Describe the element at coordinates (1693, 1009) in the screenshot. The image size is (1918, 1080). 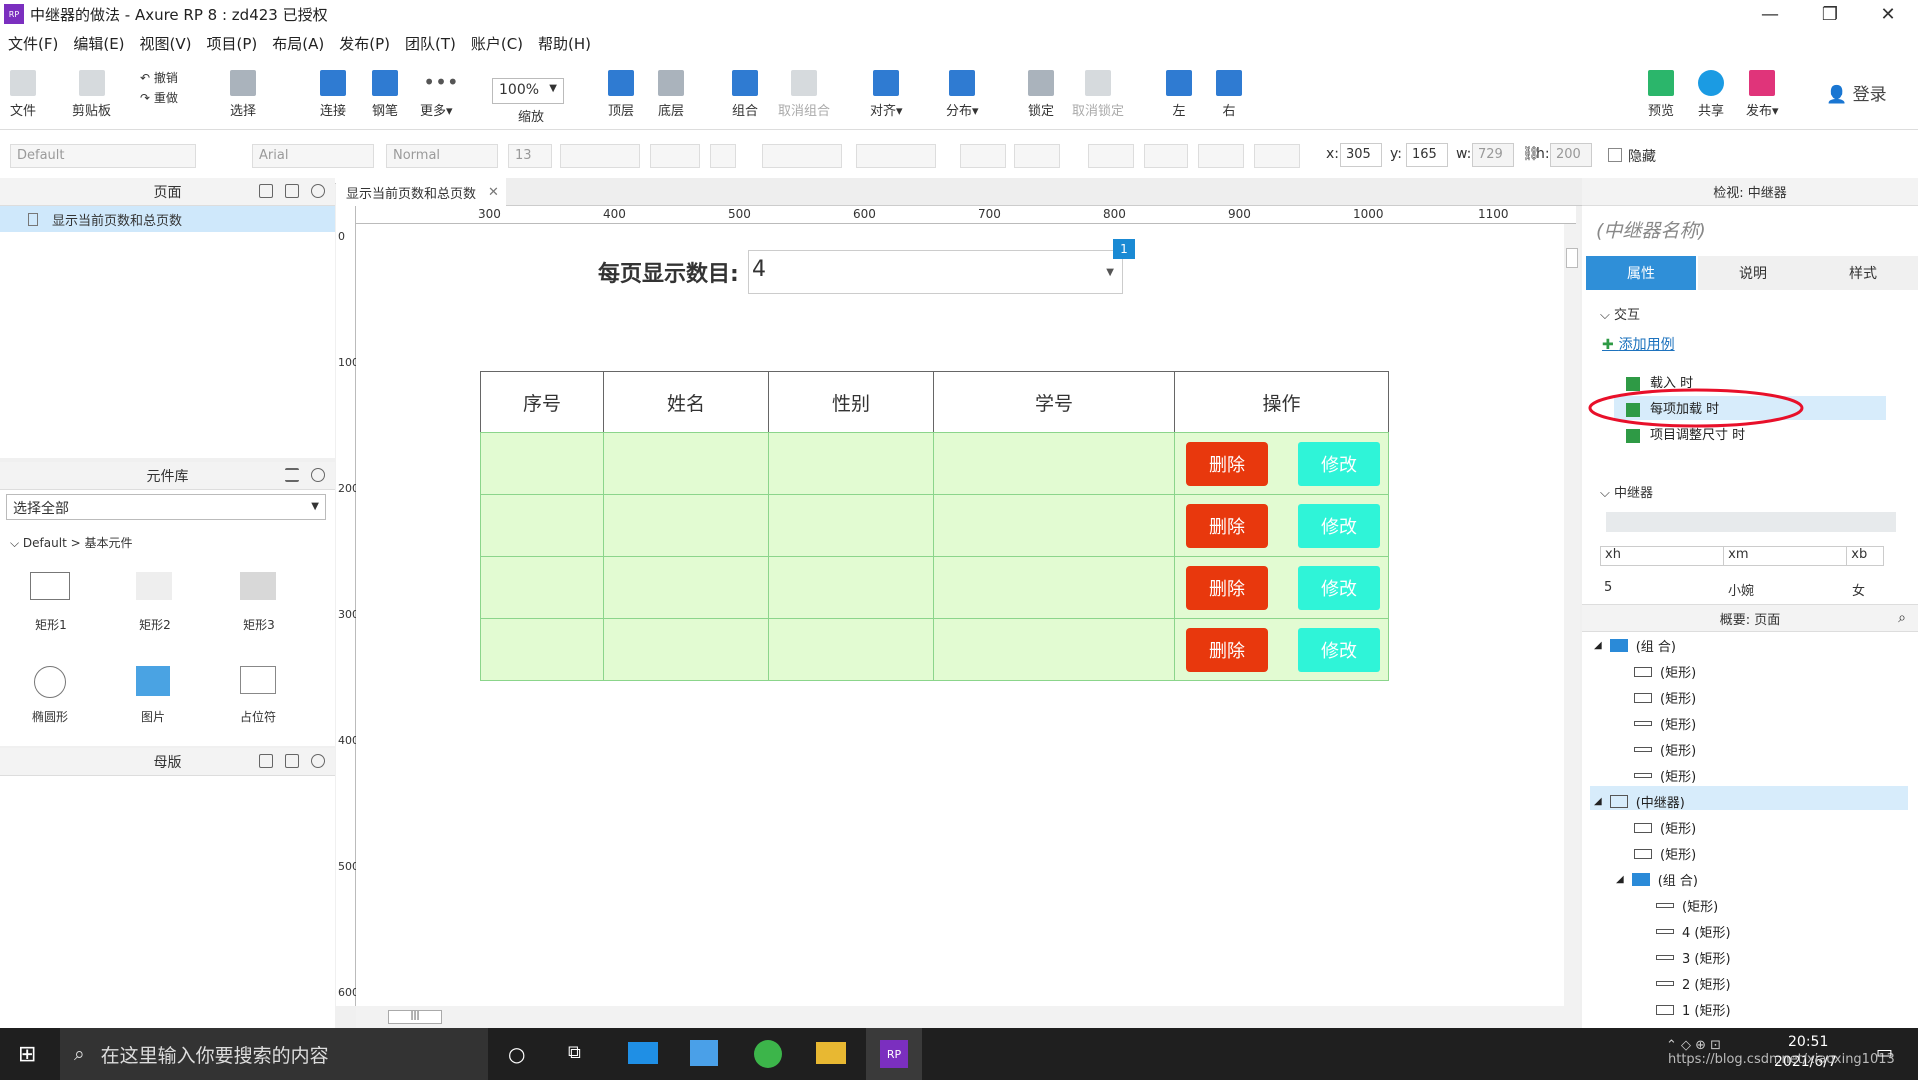
I see `outline-item: 1 (矩形)` at that location.